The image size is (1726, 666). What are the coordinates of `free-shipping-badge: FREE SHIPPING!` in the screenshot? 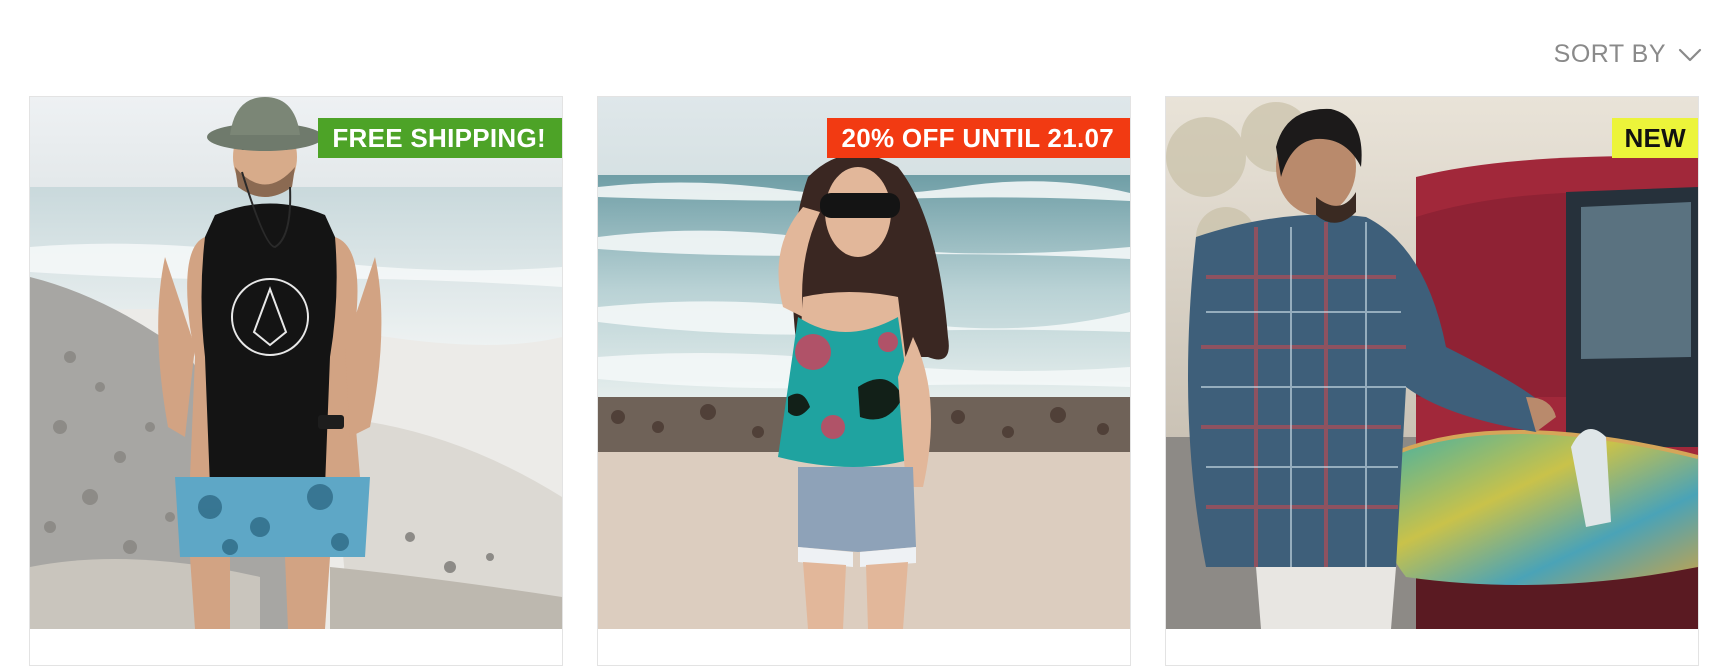 It's located at (440, 138).